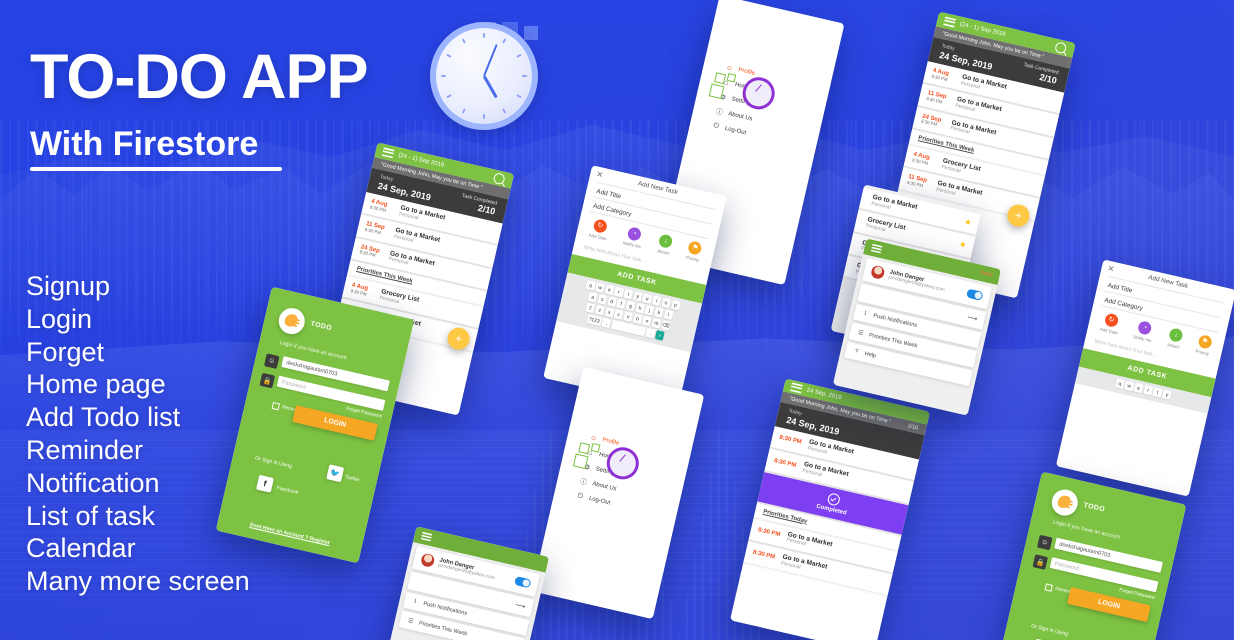 This screenshot has width=1234, height=640. What do you see at coordinates (666, 303) in the screenshot?
I see `key: o` at bounding box center [666, 303].